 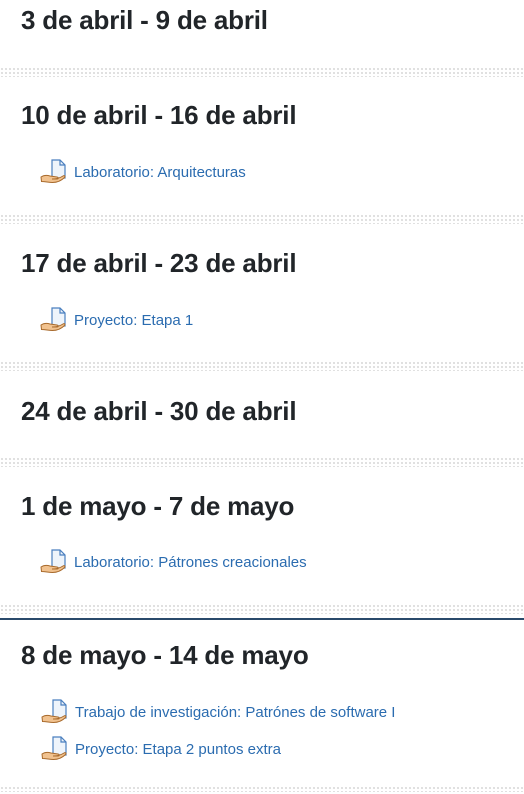 I want to click on activity-item: Laboratorio: Arquitecturas, so click(x=143, y=172).